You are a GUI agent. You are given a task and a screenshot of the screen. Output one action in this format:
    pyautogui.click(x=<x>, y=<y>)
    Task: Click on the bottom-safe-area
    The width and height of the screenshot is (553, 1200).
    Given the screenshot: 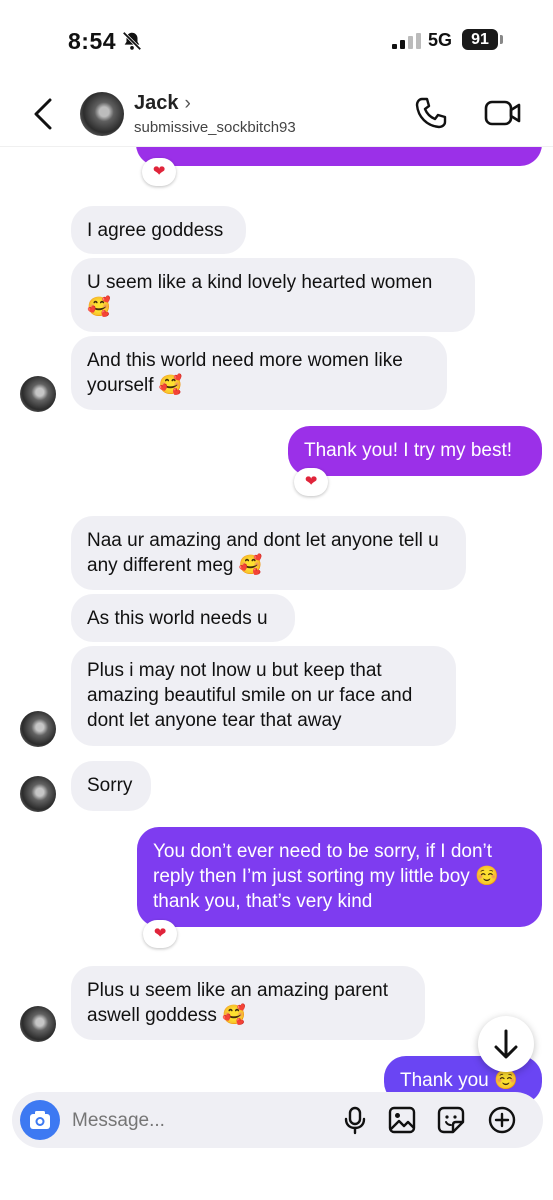 What is the action you would take?
    pyautogui.click(x=276, y=1175)
    